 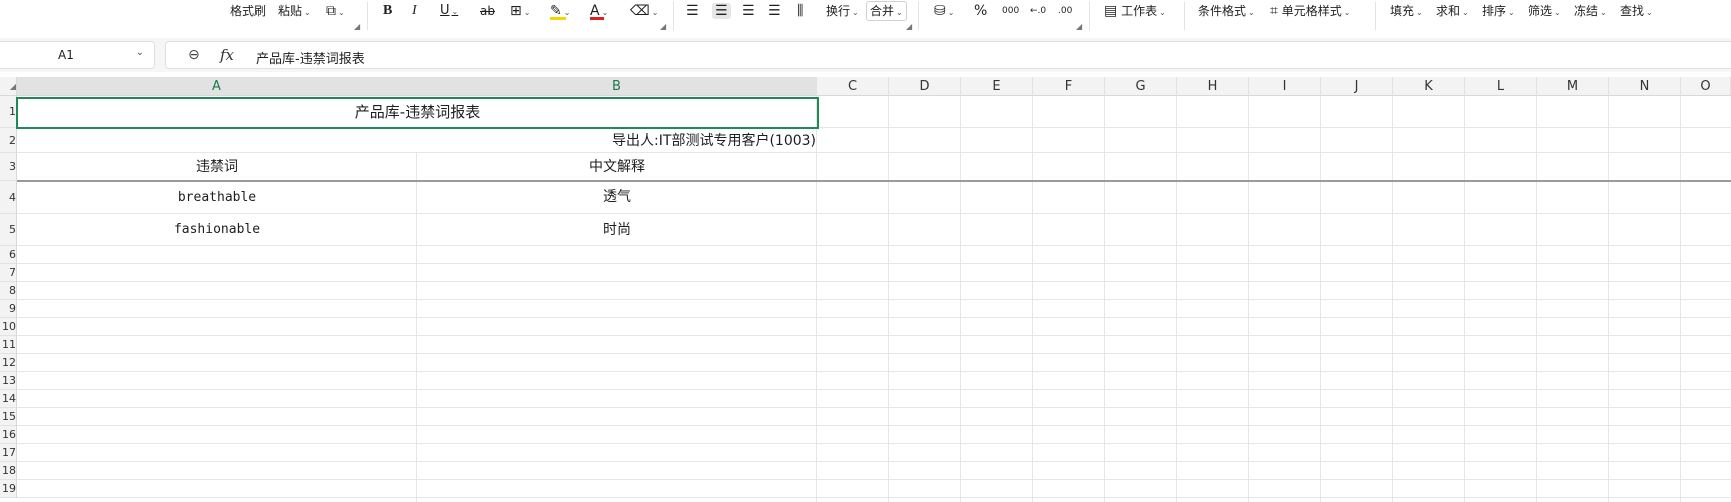 I want to click on column-header-l: L, so click(x=1501, y=86).